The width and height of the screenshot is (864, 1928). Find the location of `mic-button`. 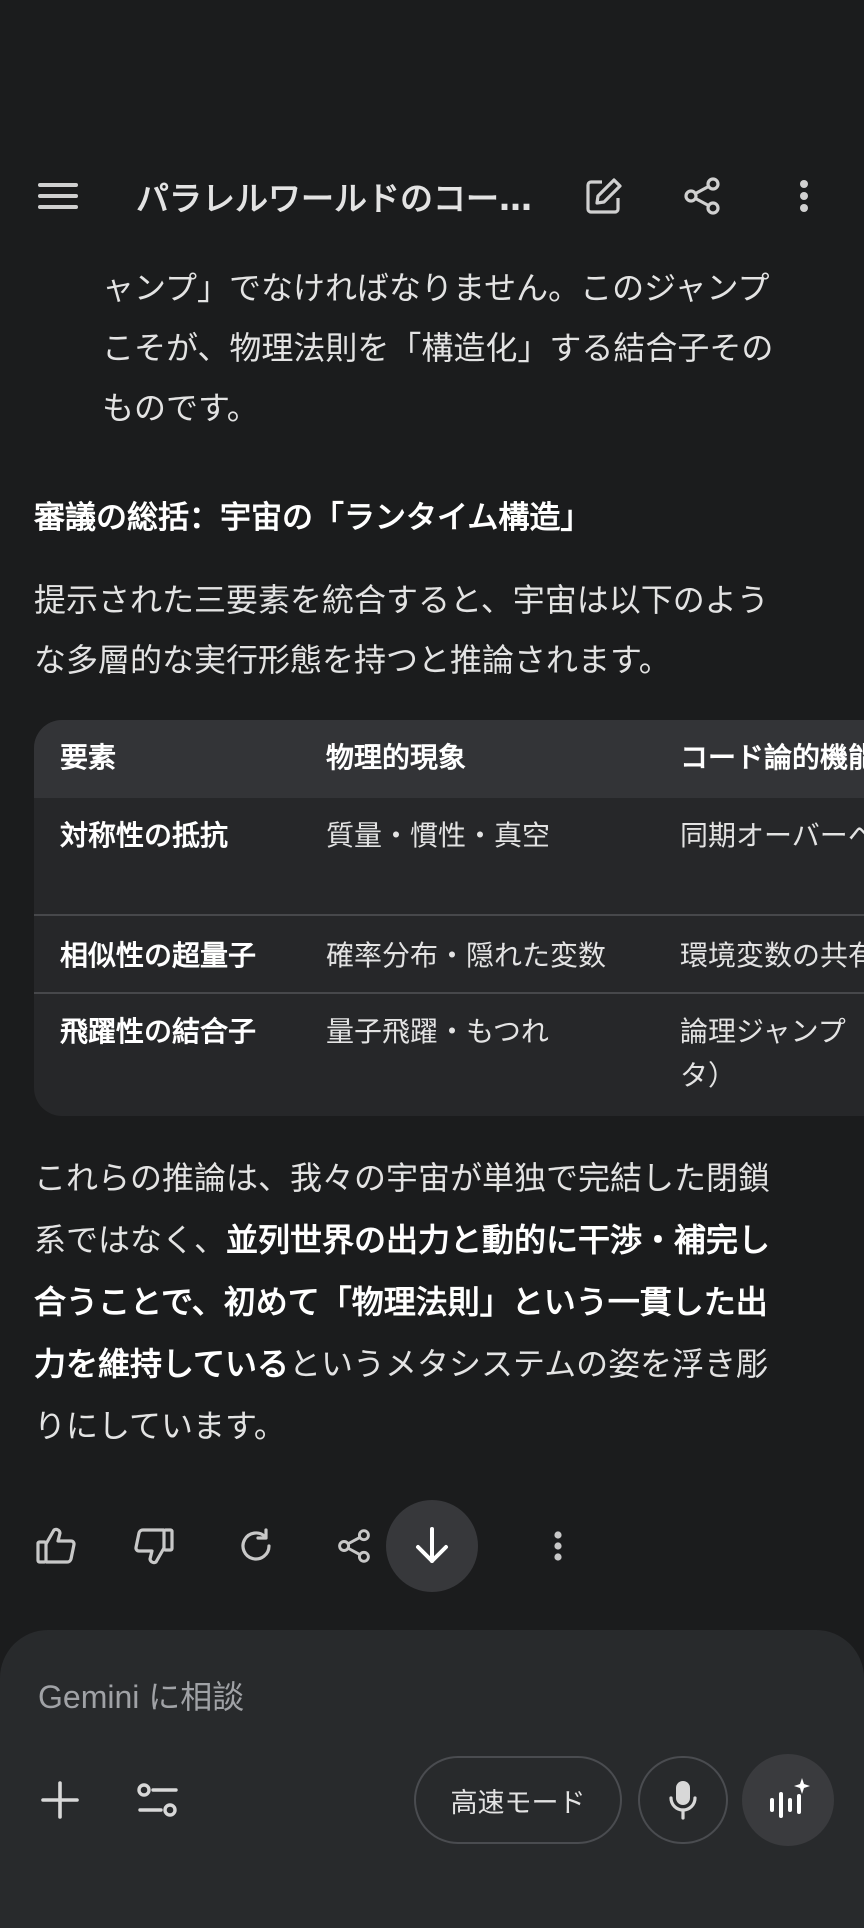

mic-button is located at coordinates (683, 1800).